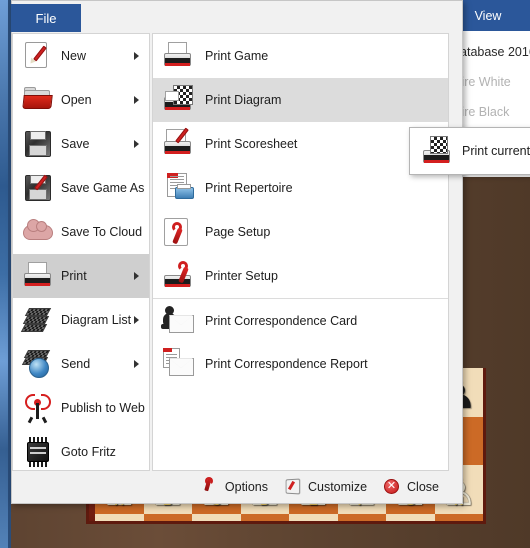 The image size is (530, 548). Describe the element at coordinates (392, 487) in the screenshot. I see `close-circle-icon: ✕` at that location.